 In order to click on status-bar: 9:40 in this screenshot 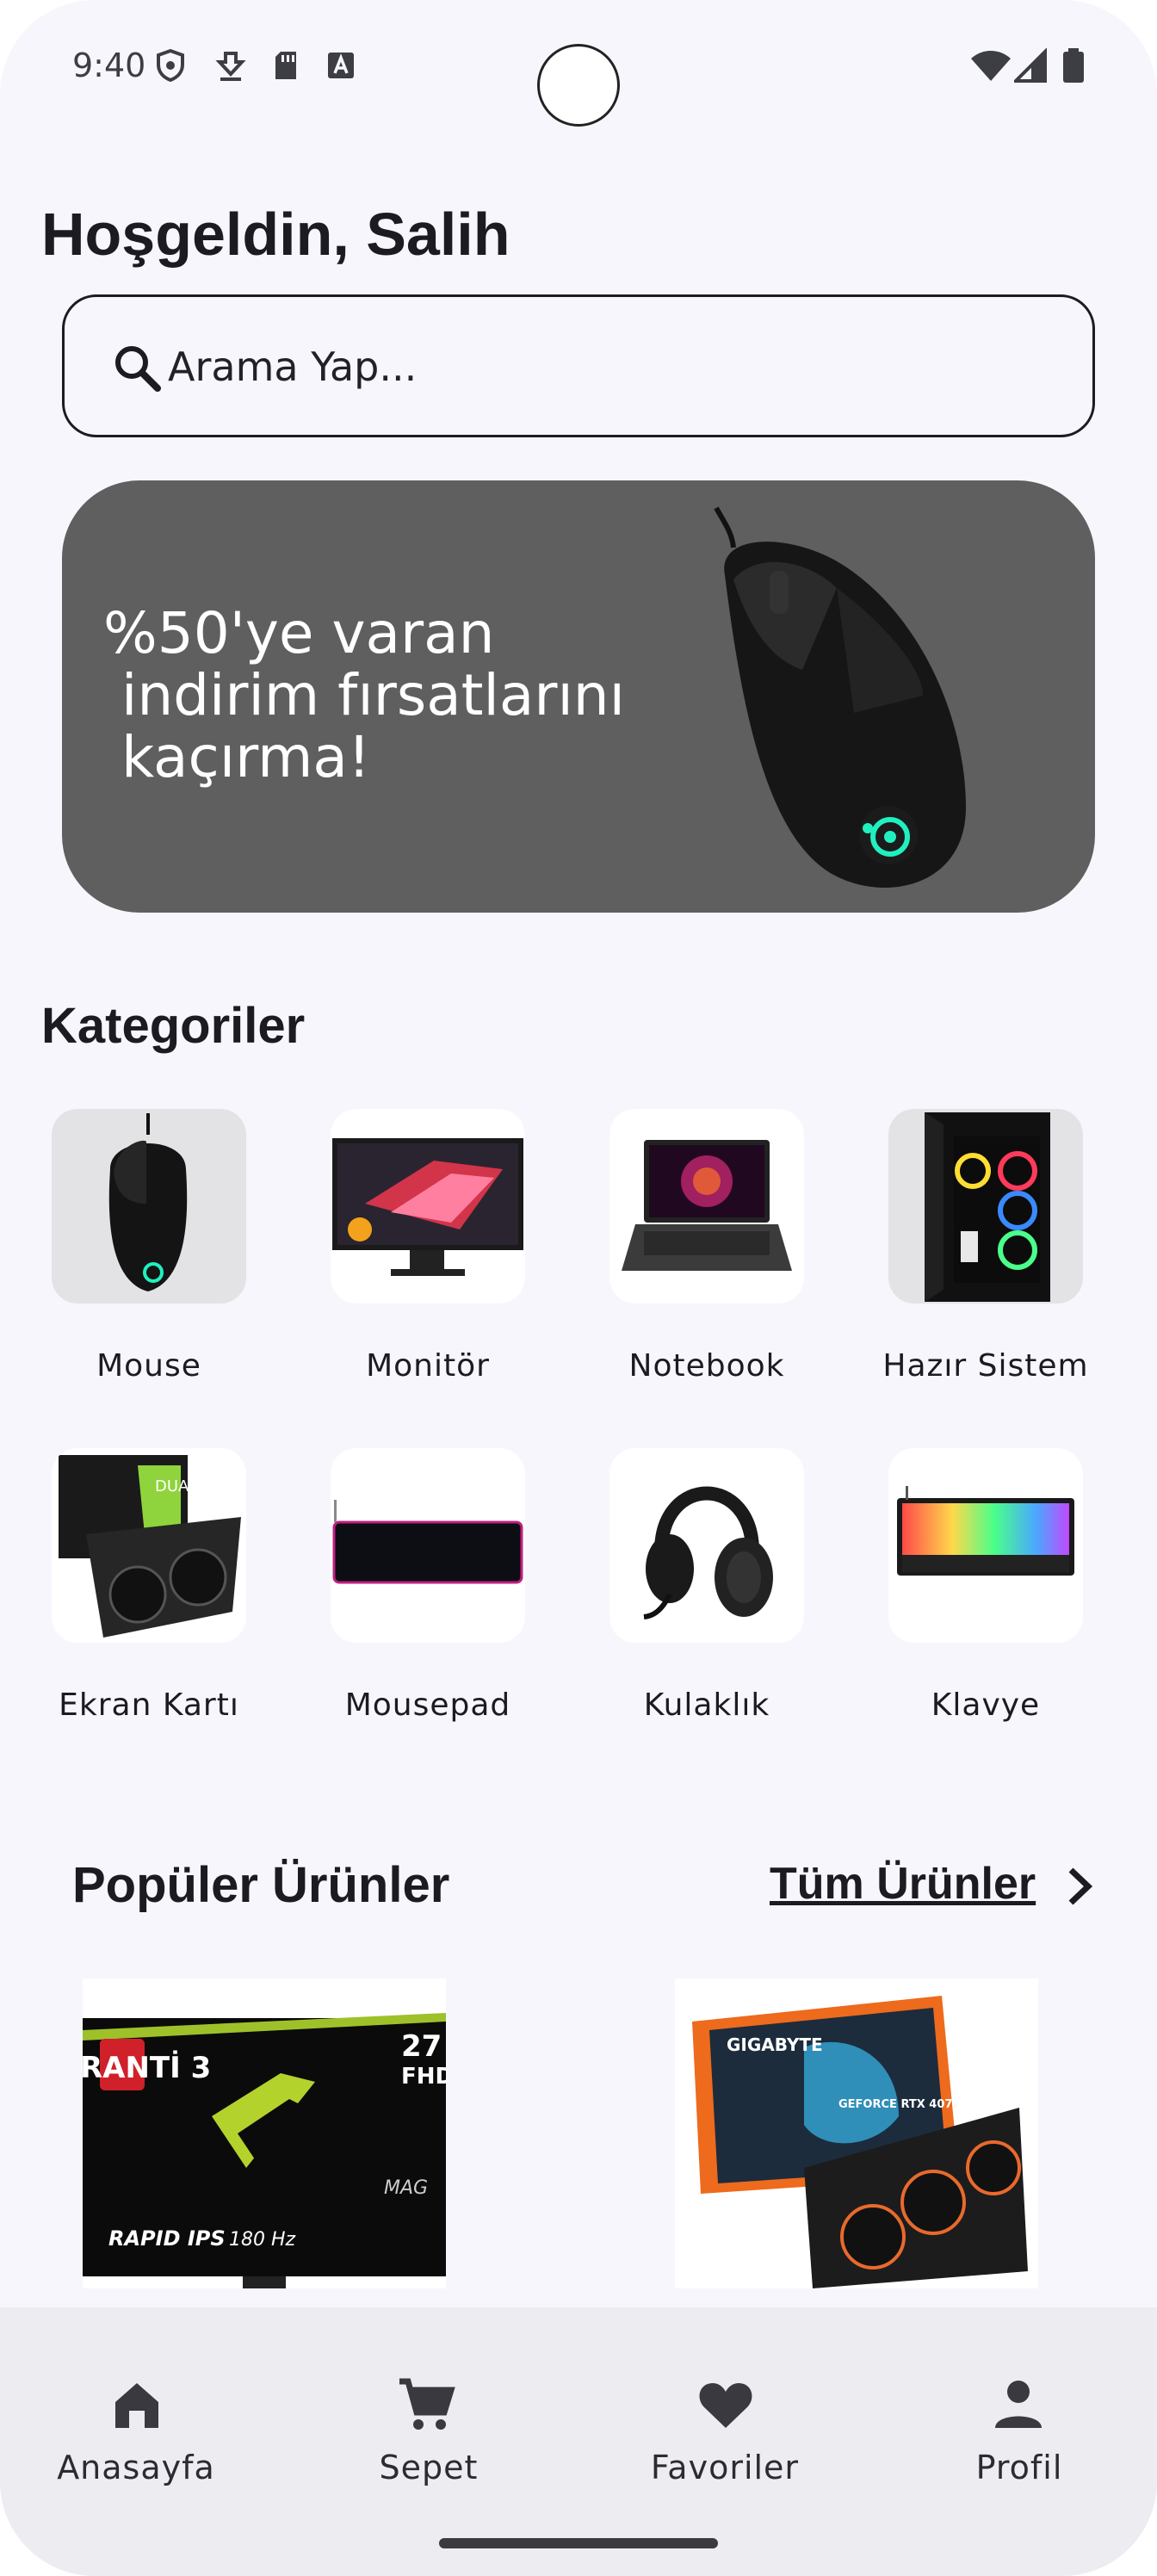, I will do `click(579, 69)`.